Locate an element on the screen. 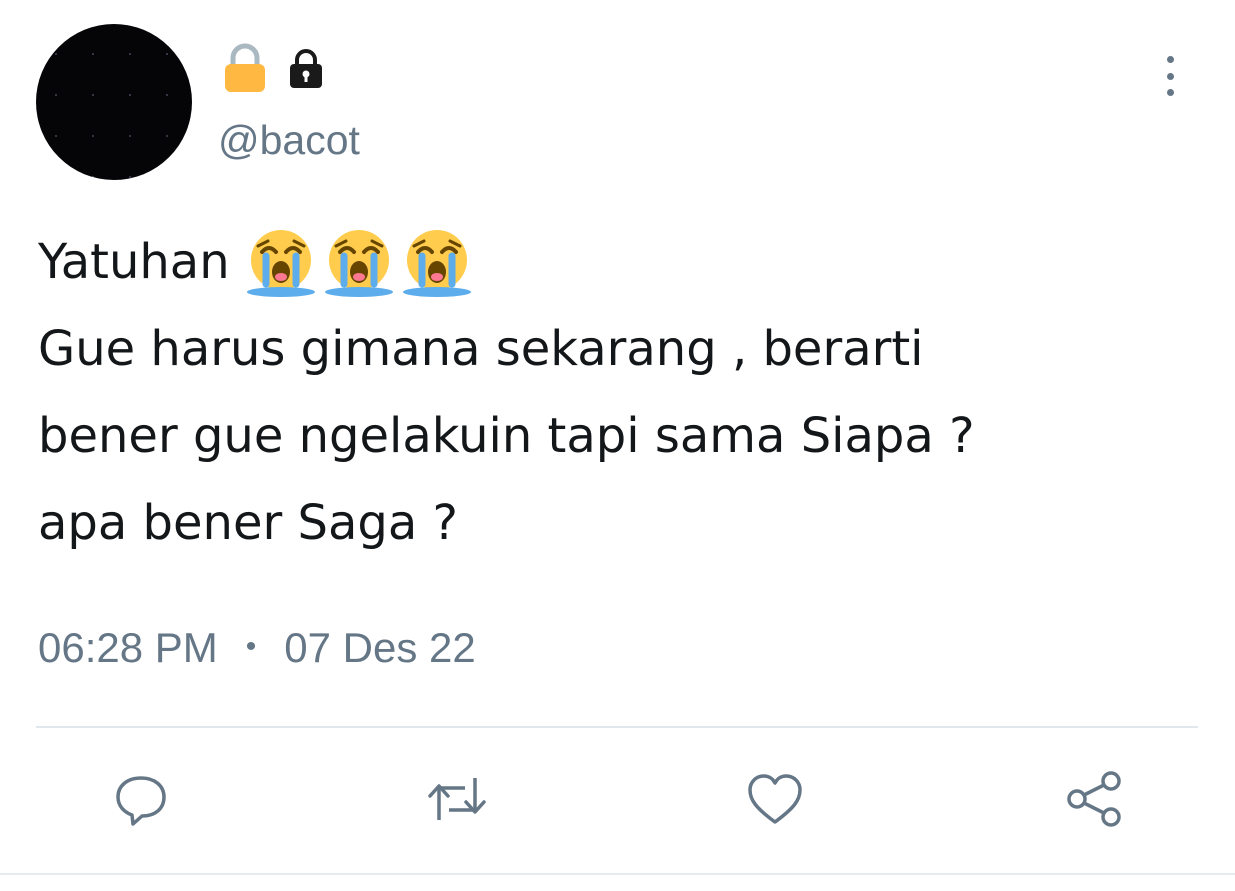 The image size is (1235, 891). like-icon is located at coordinates (775, 799).